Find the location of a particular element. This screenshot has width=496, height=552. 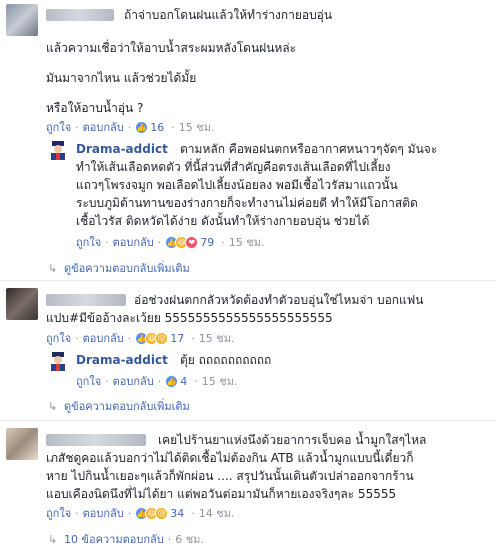

reaction-summary: 👍 😆 😮 17 is located at coordinates (160, 338).